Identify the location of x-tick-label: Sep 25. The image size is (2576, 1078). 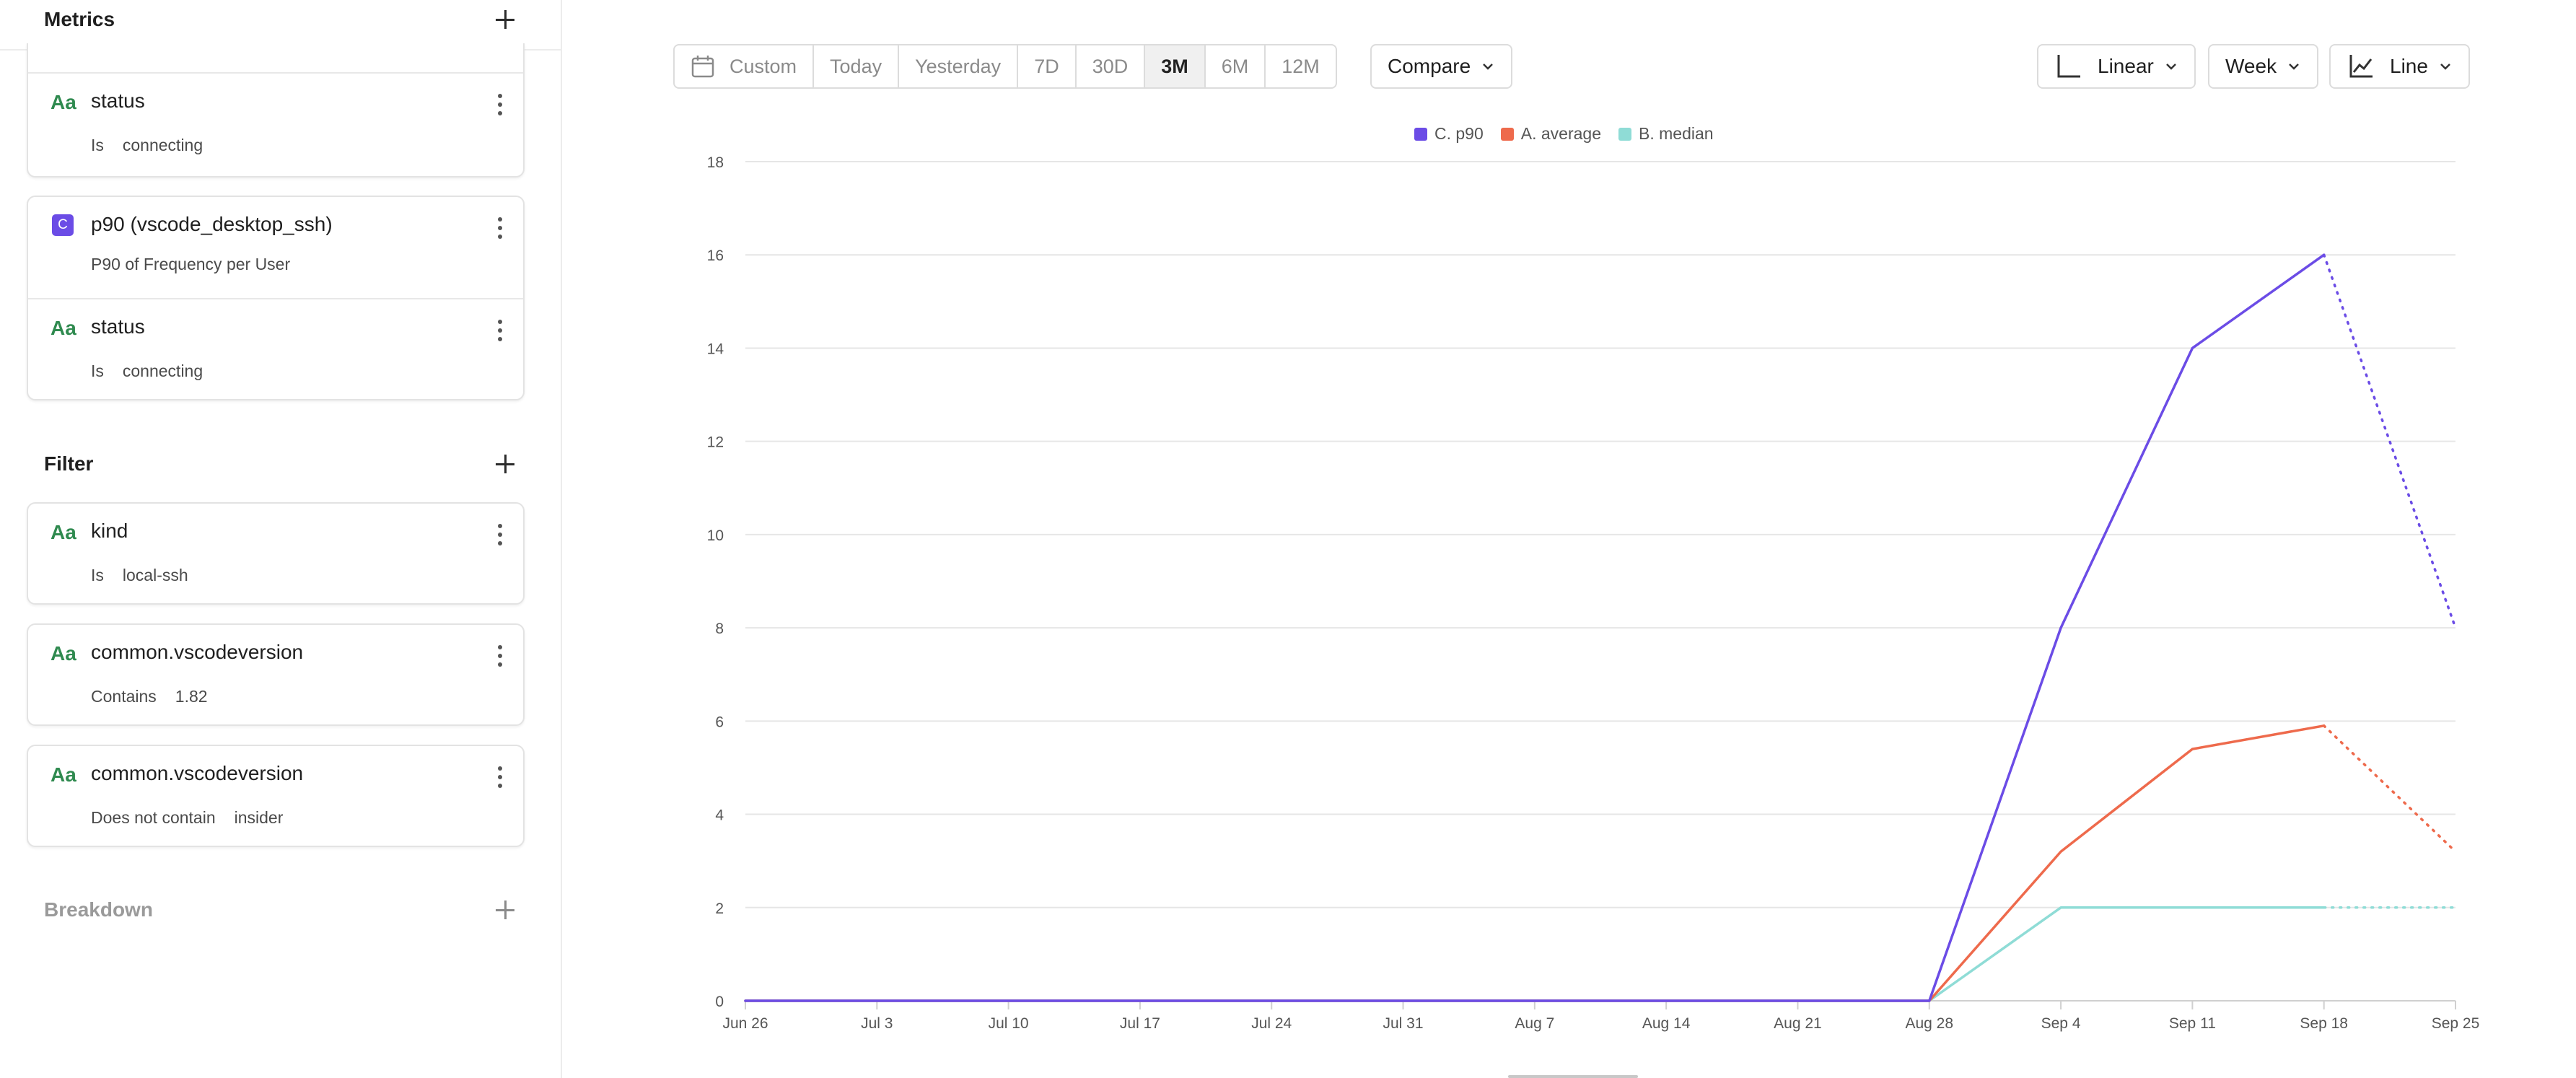
(2456, 1024).